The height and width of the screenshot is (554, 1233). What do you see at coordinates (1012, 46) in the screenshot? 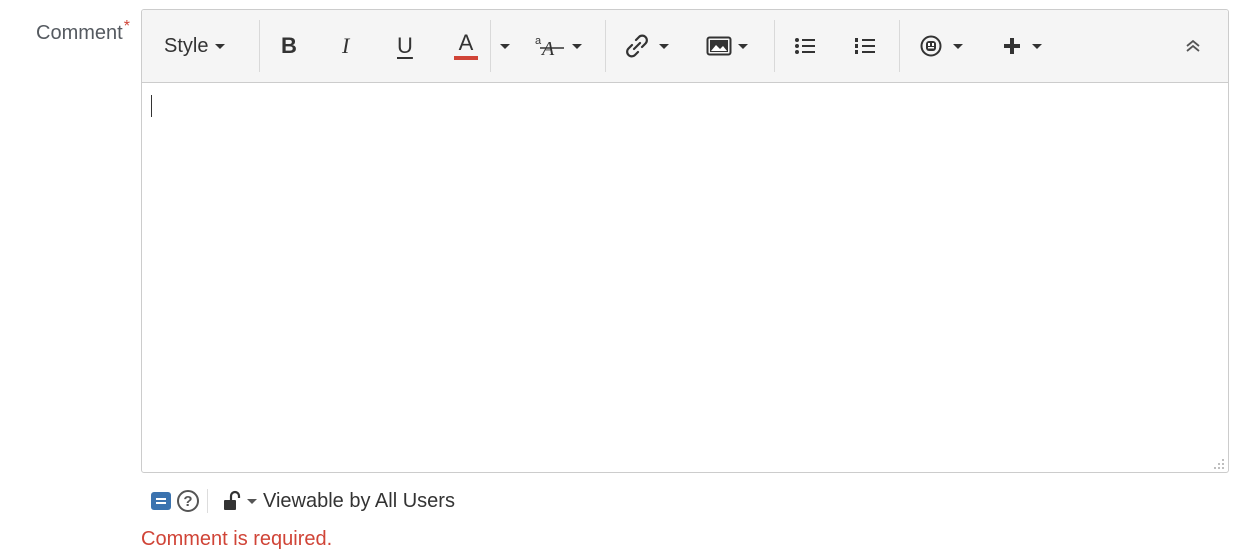
I see `insert-more-icon` at bounding box center [1012, 46].